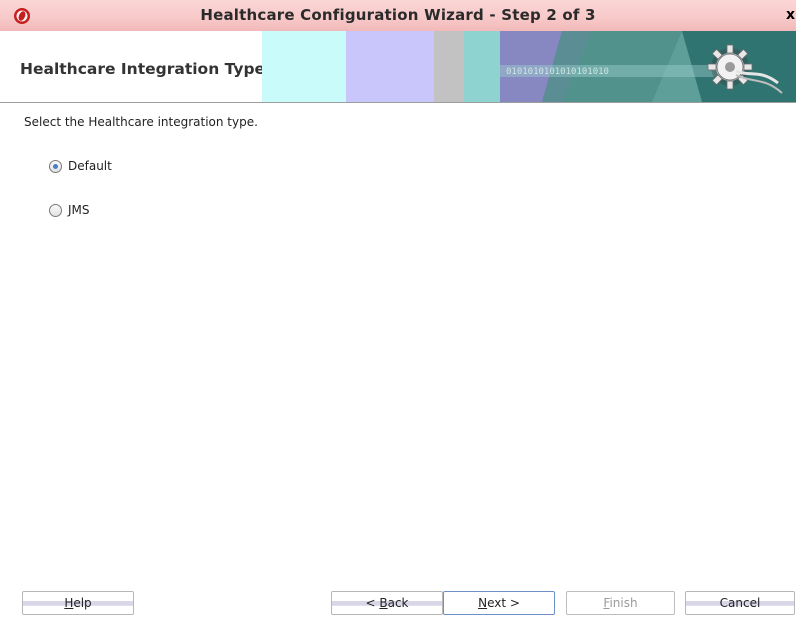  I want to click on back-label-rest: ack, so click(398, 603).